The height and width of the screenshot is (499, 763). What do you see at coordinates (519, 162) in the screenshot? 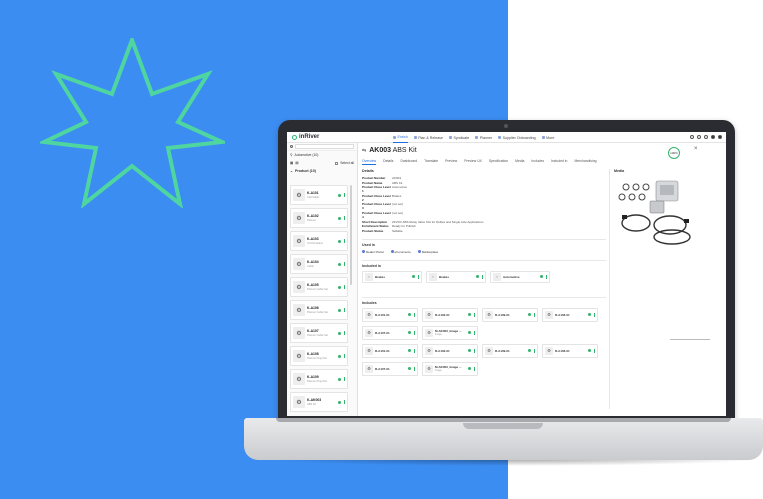
I see `tab-7: Media` at bounding box center [519, 162].